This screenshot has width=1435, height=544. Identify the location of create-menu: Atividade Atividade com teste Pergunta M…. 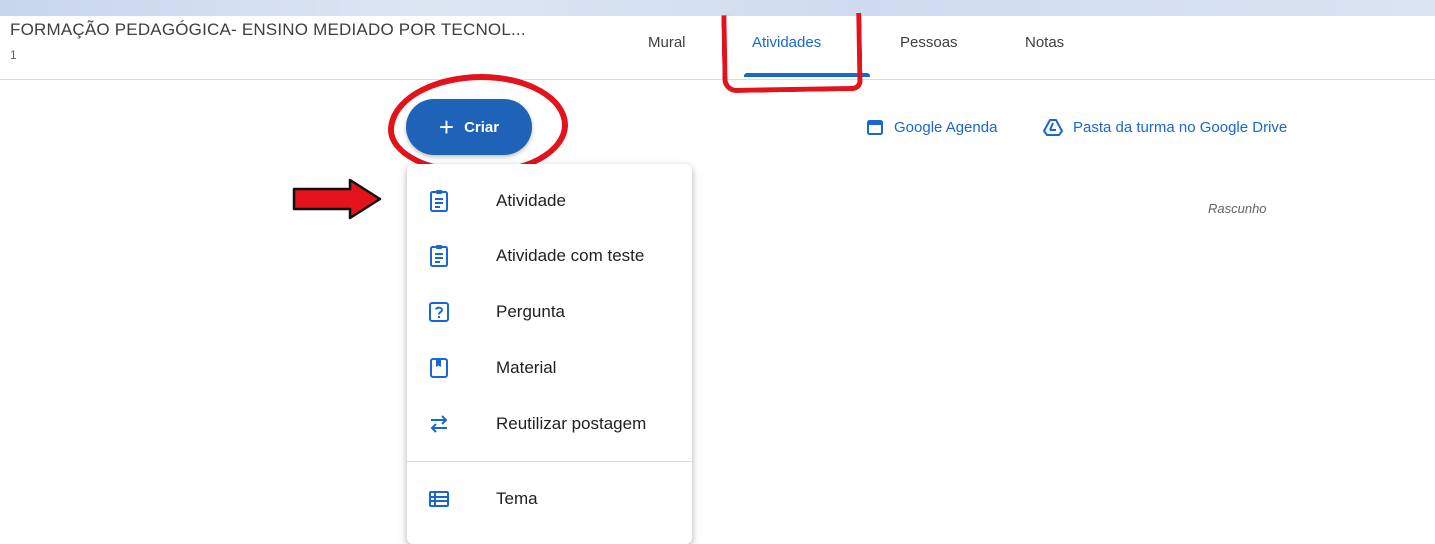
(549, 354).